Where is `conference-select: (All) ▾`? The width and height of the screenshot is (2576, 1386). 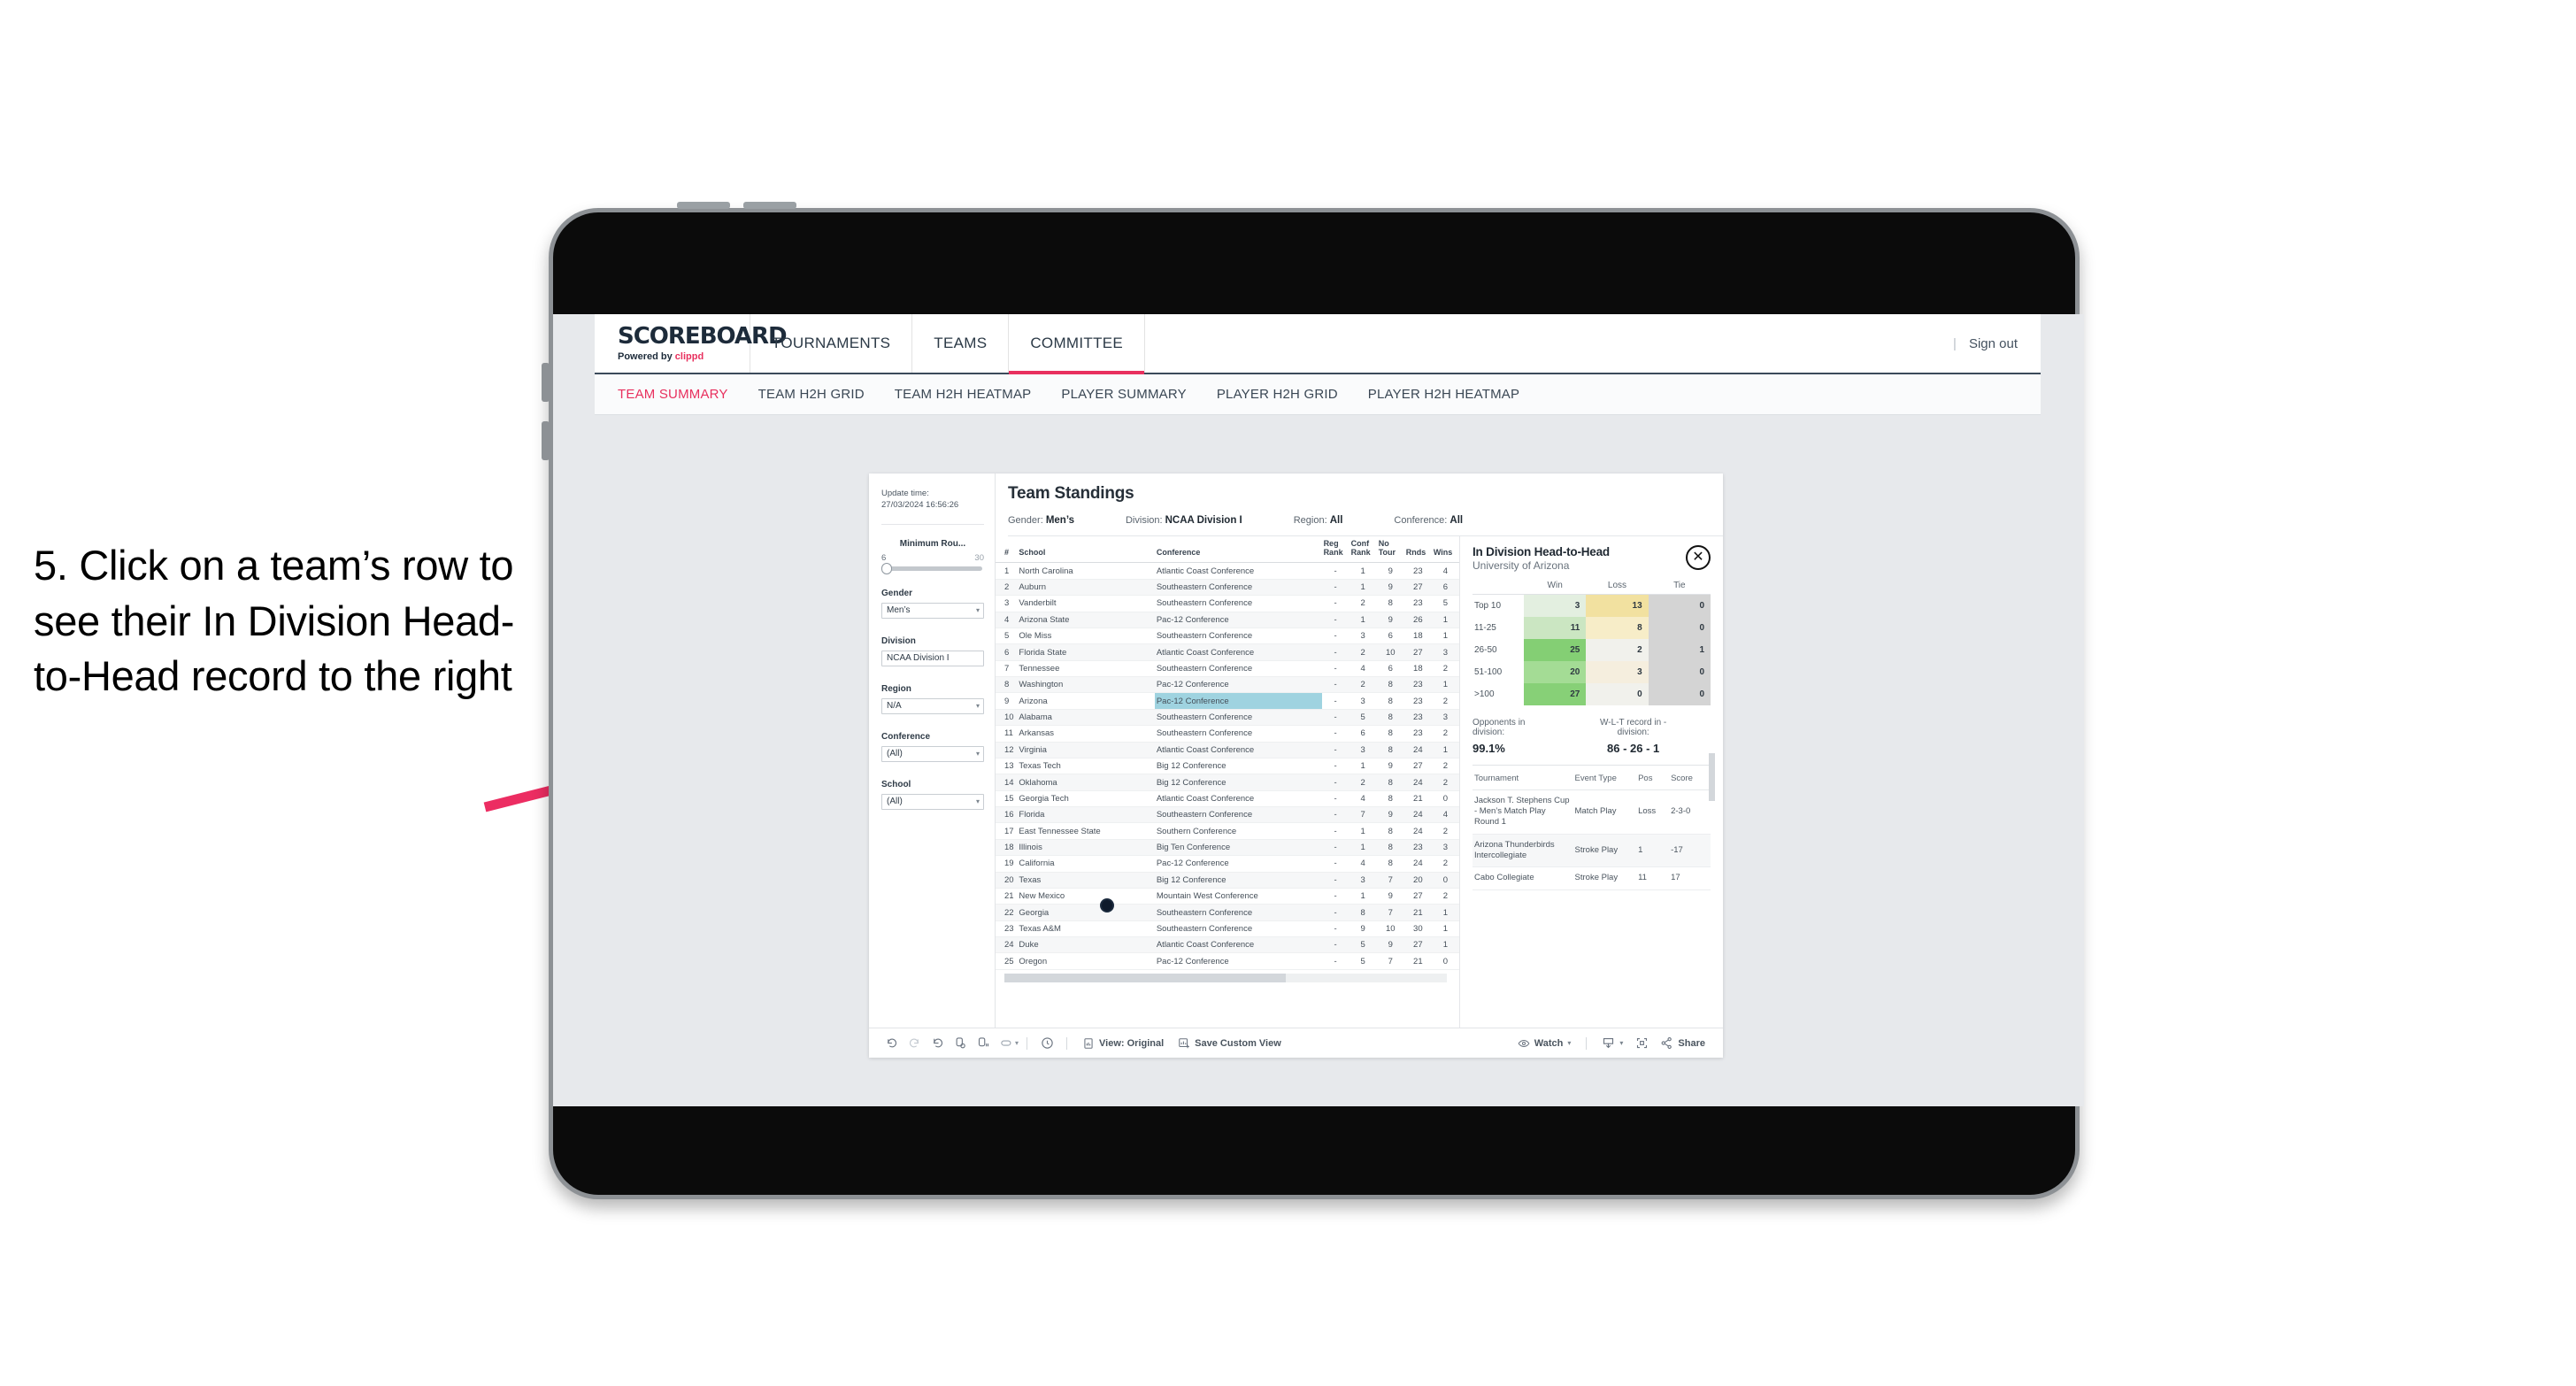
conference-select: (All) ▾ is located at coordinates (933, 753).